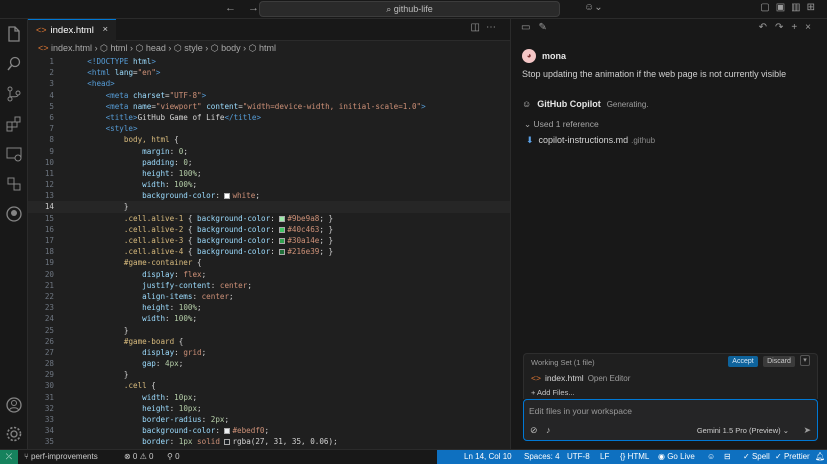  I want to click on notifications-icon: 🔔︎, so click(820, 457).